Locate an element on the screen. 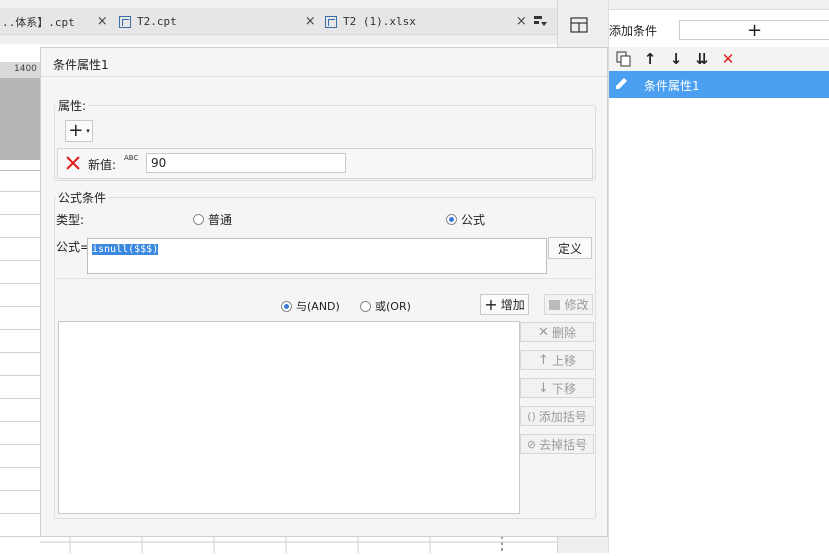 The width and height of the screenshot is (829, 556). move-up-button: ↑ 上移 is located at coordinates (557, 360).